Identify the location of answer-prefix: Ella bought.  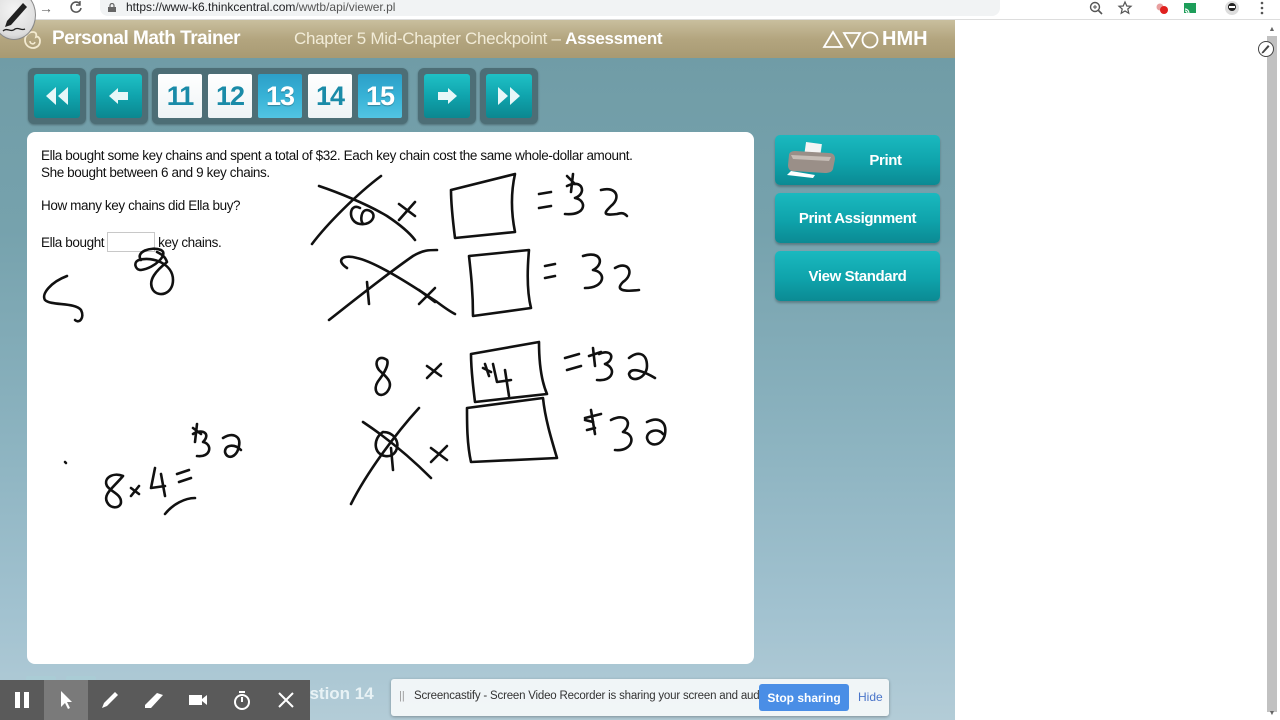
(73, 242).